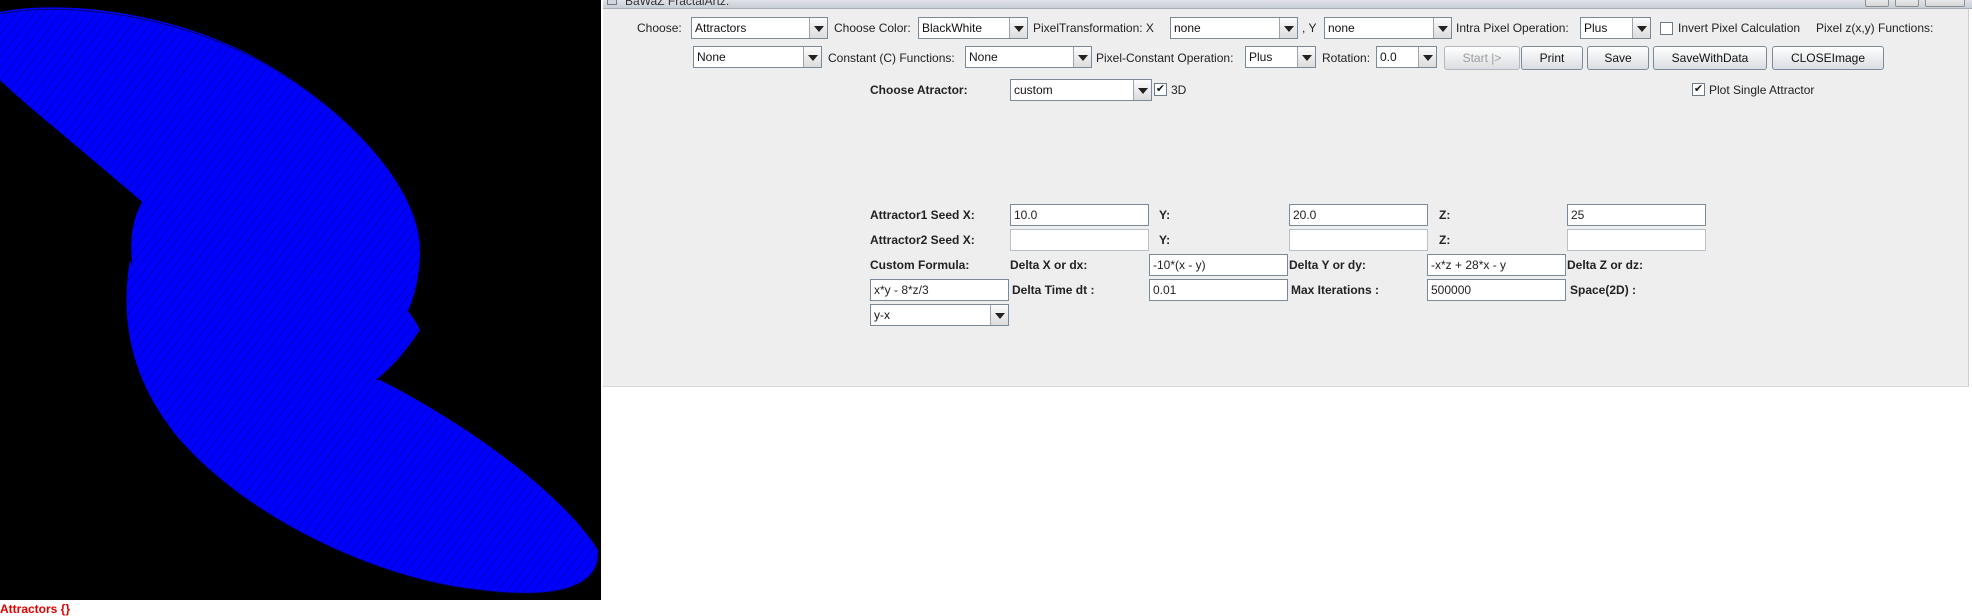  Describe the element at coordinates (759, 28) in the screenshot. I see `choose-dropdown: Attractors` at that location.